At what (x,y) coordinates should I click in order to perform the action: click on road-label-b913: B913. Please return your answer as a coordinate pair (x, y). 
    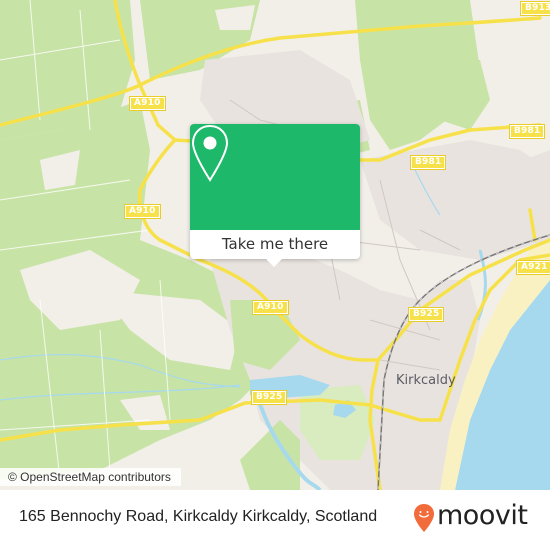
    Looking at the image, I should click on (534, 8).